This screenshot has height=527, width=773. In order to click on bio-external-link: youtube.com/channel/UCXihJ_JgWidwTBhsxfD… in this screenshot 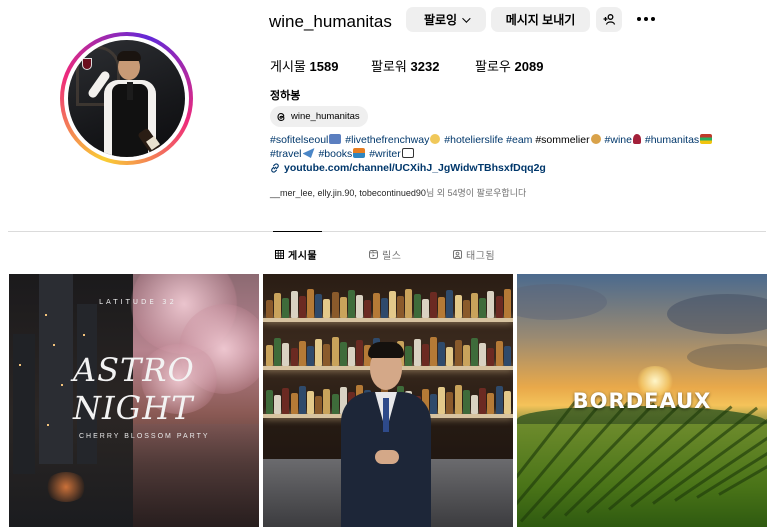, I will do `click(408, 168)`.